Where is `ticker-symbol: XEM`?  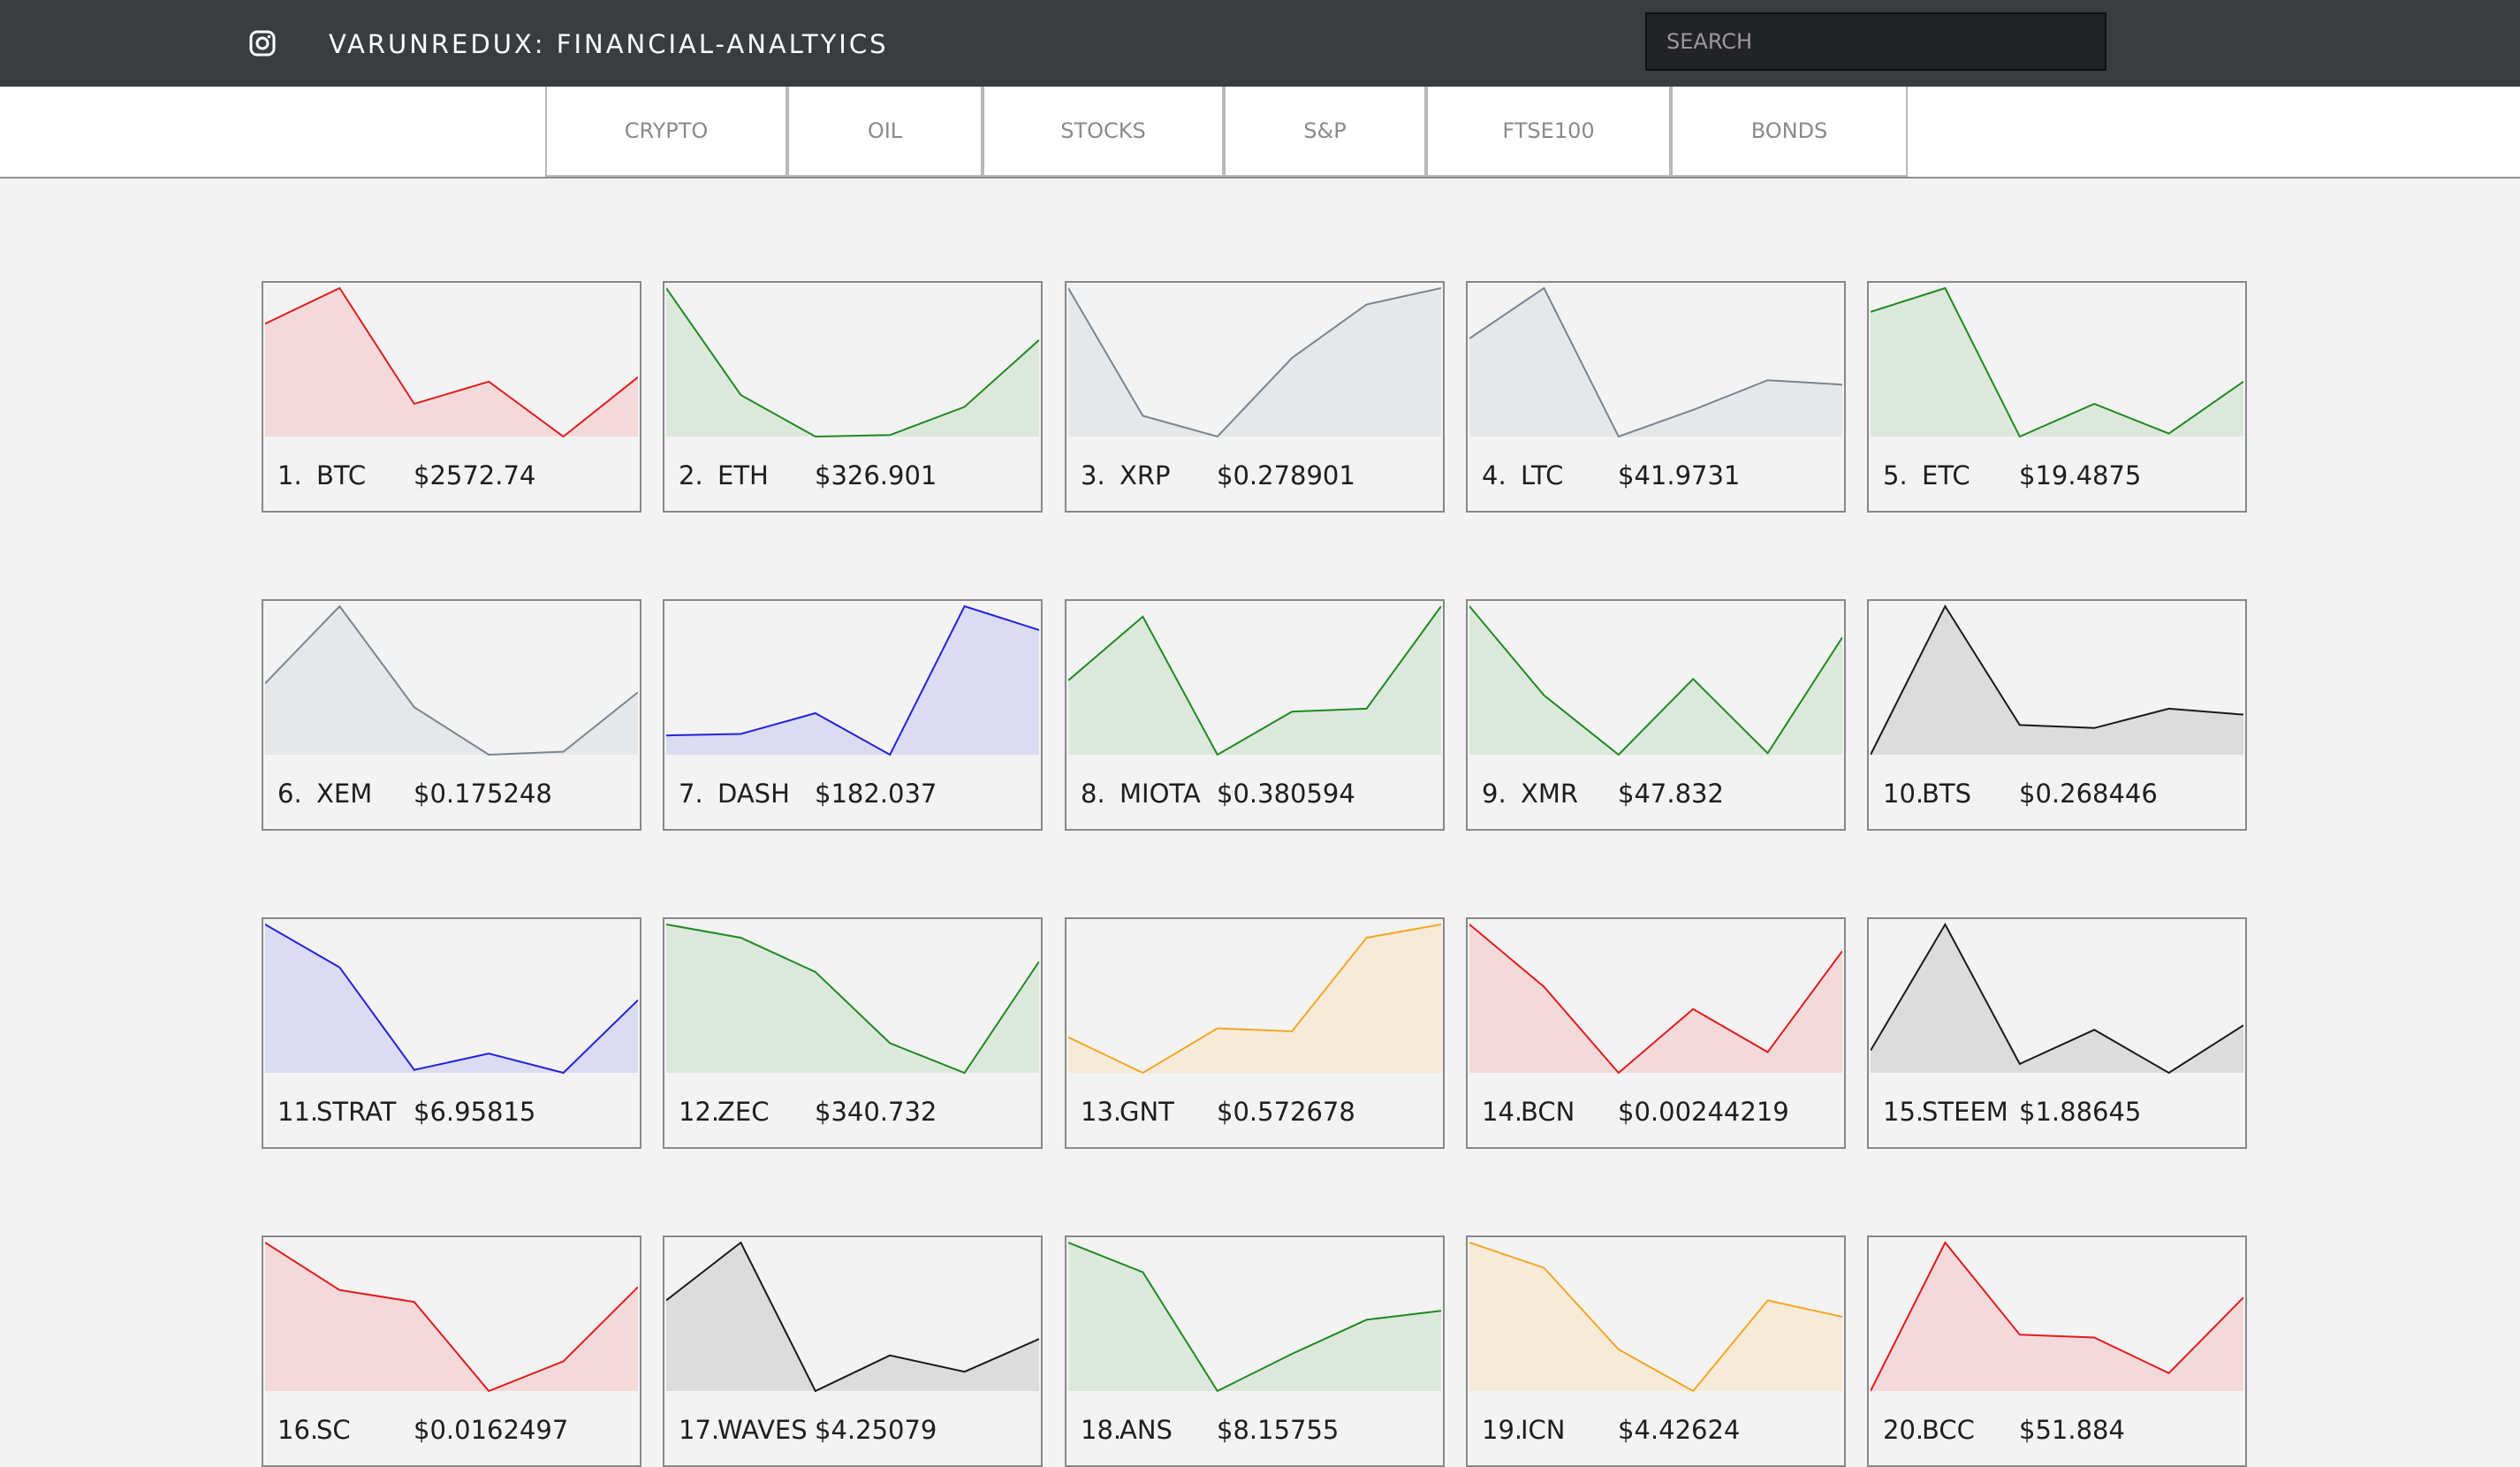
ticker-symbol: XEM is located at coordinates (344, 794).